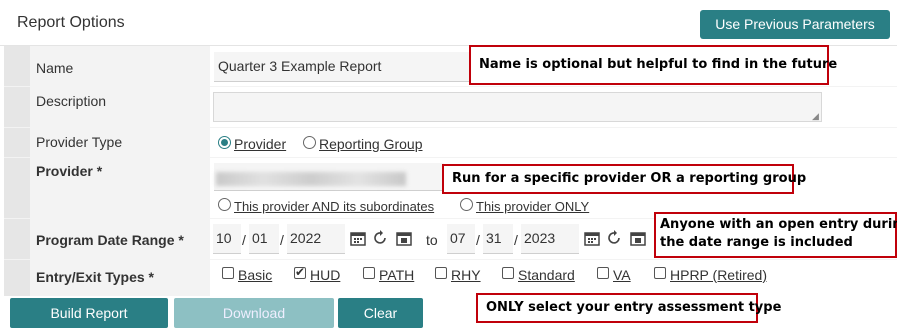 The image size is (897, 334). I want to click on to-label: to, so click(432, 240).